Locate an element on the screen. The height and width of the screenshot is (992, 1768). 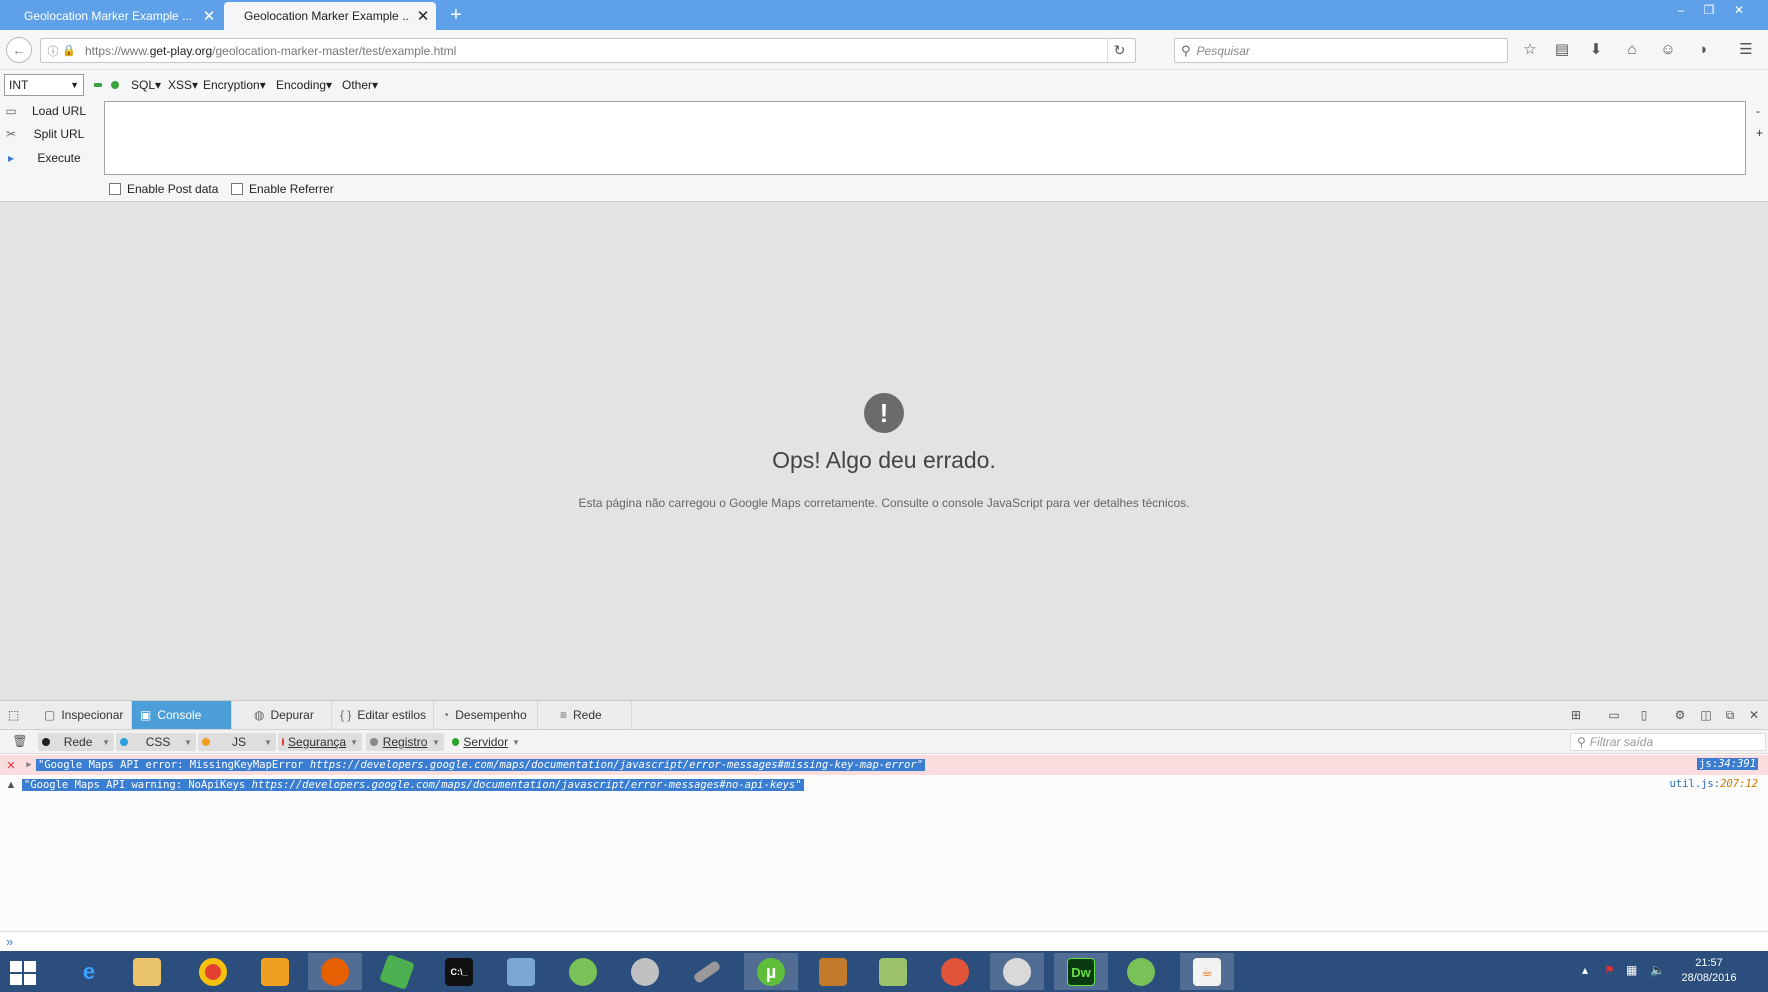
console-input: » is located at coordinates (884, 941).